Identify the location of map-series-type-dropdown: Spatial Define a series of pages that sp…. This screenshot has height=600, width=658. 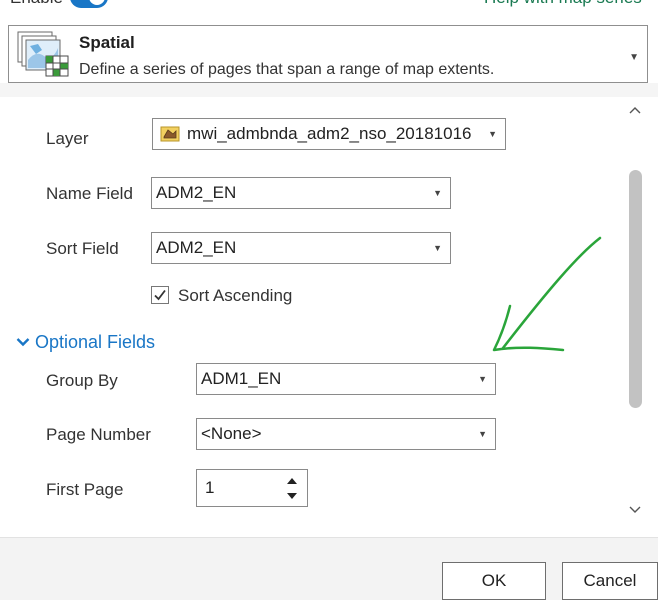
(328, 54).